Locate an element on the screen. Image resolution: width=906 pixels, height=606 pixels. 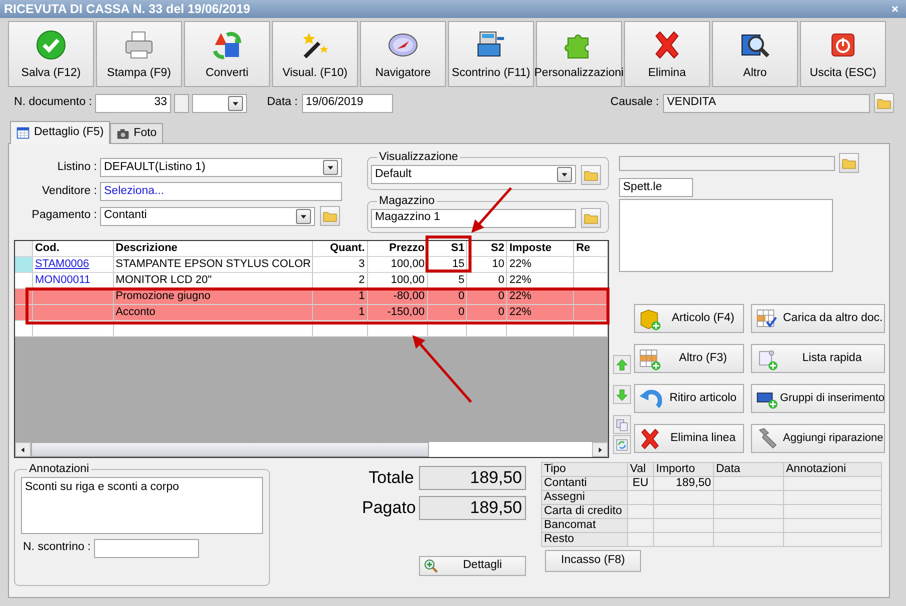
notes-field: Sconti su riga e sconti a corpo is located at coordinates (142, 505).